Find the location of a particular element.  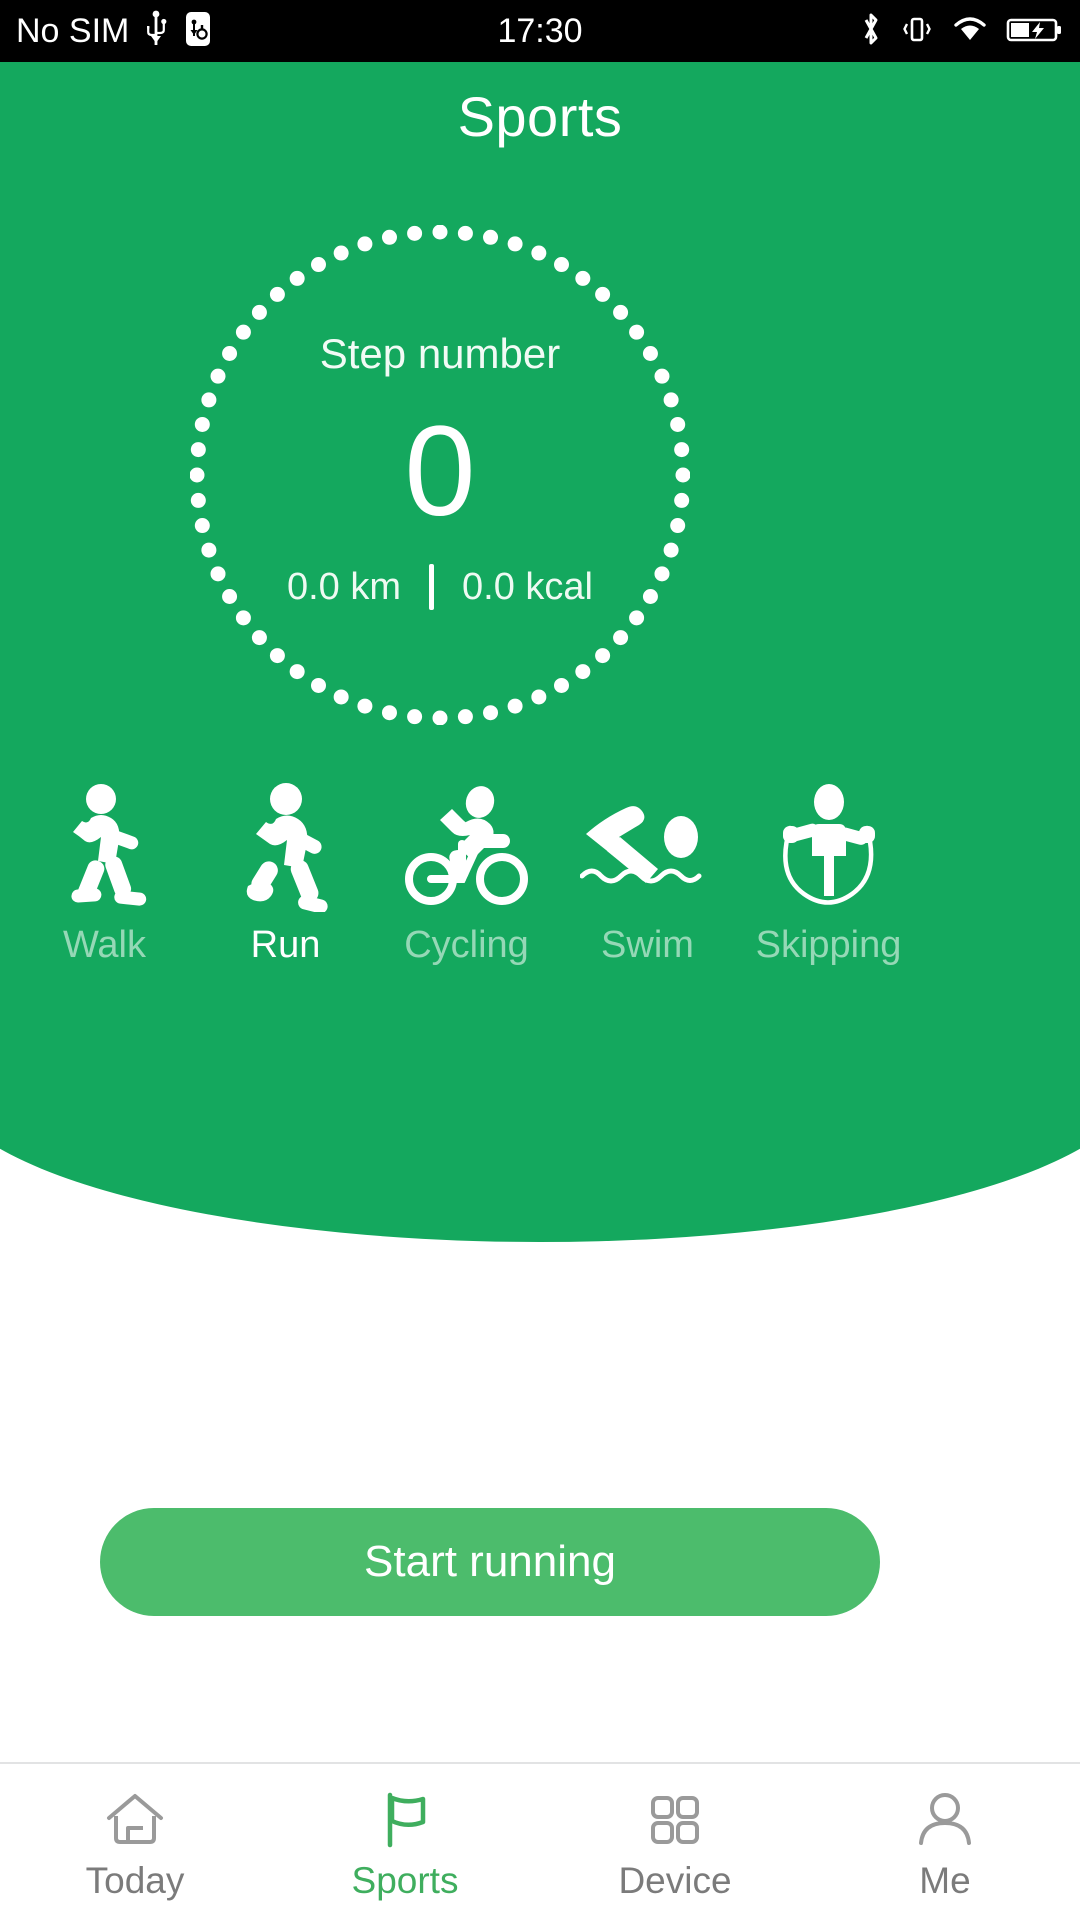

cycling-icon is located at coordinates (466, 847).